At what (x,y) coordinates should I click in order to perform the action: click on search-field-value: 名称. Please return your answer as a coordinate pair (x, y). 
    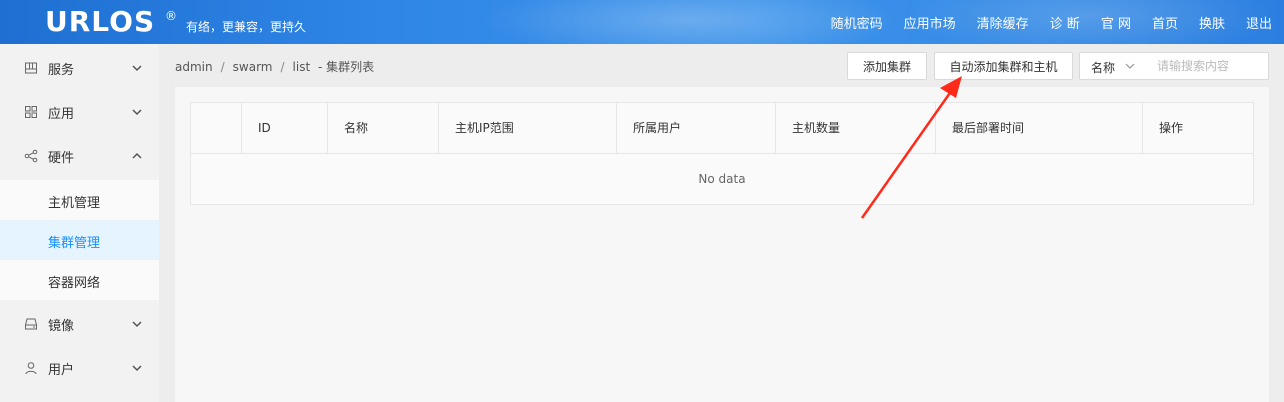
    Looking at the image, I should click on (1103, 68).